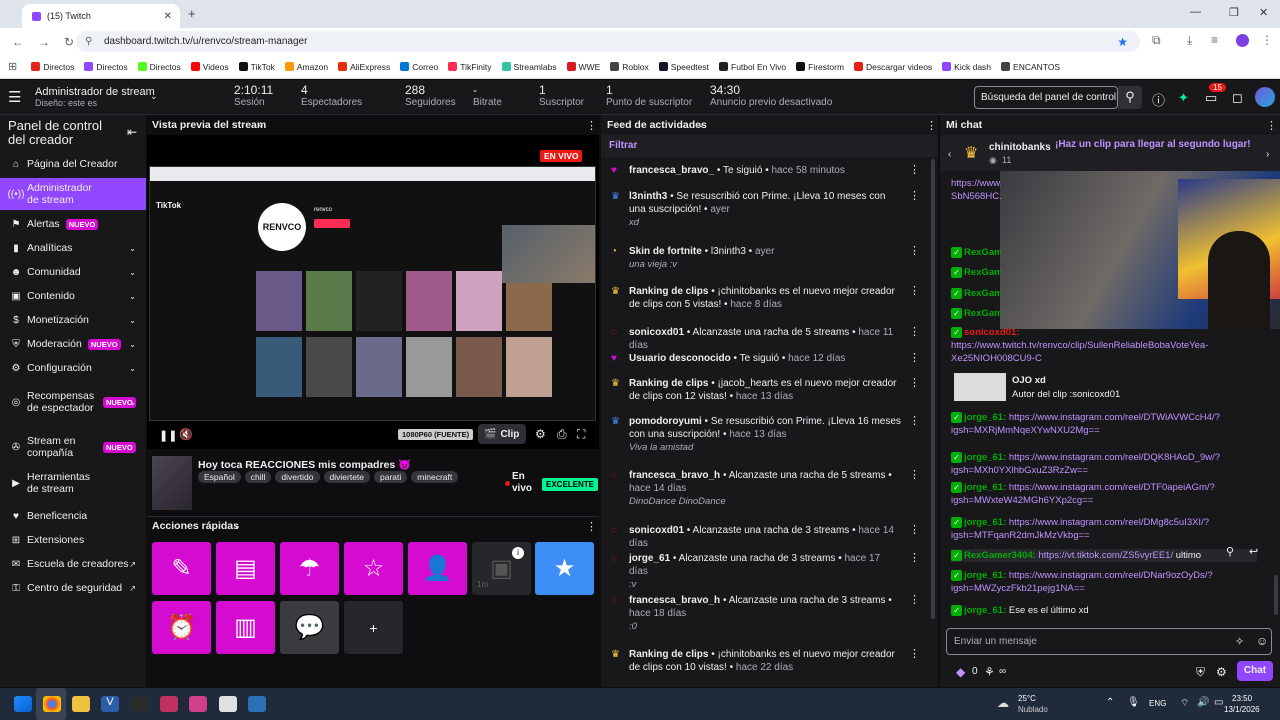 Image resolution: width=1280 pixels, height=720 pixels. What do you see at coordinates (132, 564) in the screenshot?
I see `external-link-icon: ↗` at bounding box center [132, 564].